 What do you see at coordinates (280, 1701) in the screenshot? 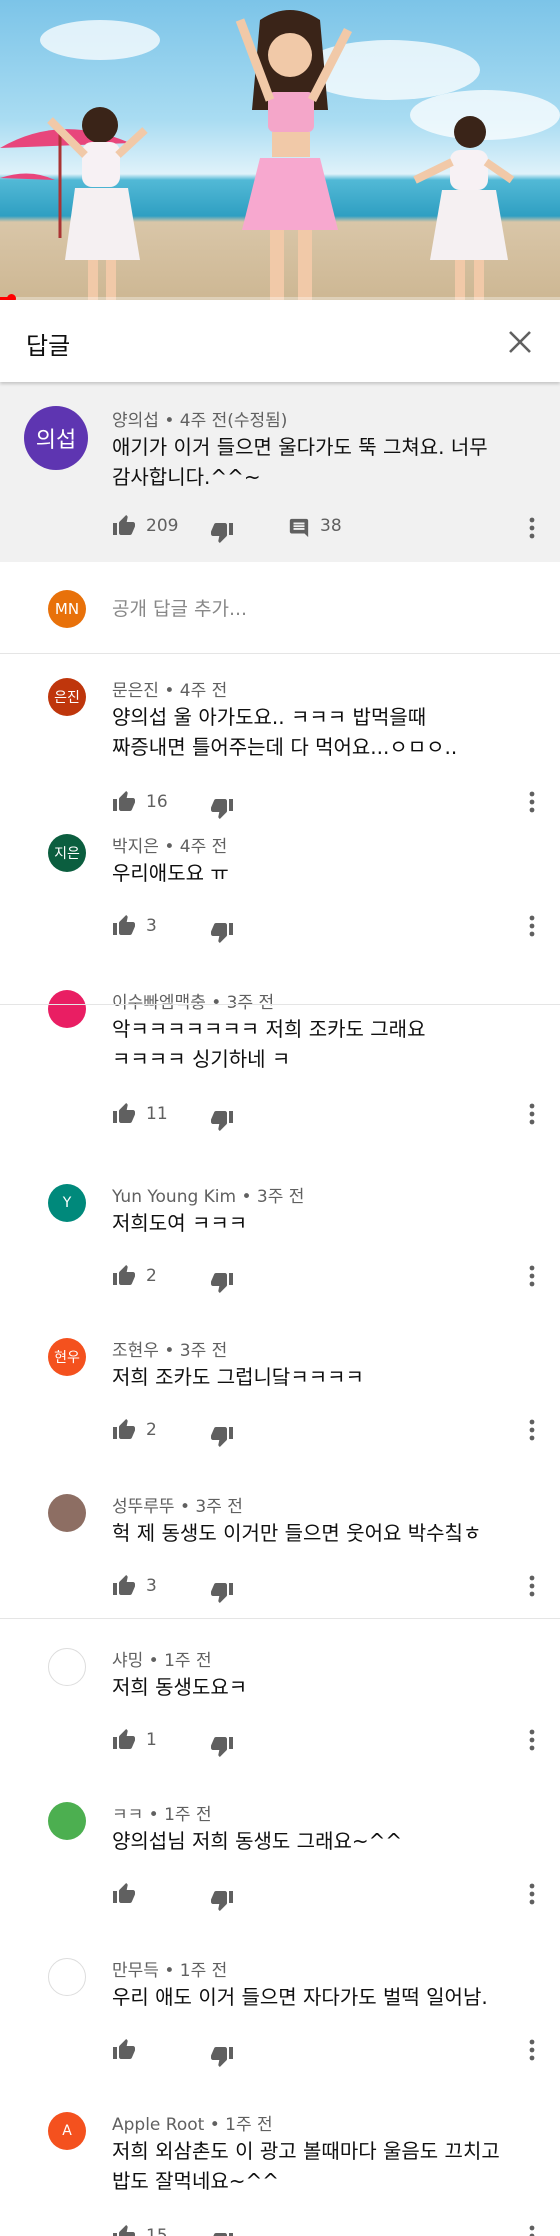
I see `reply-item: 샤밍 • 1주 전 저희 동생도요ㅋ 1` at bounding box center [280, 1701].